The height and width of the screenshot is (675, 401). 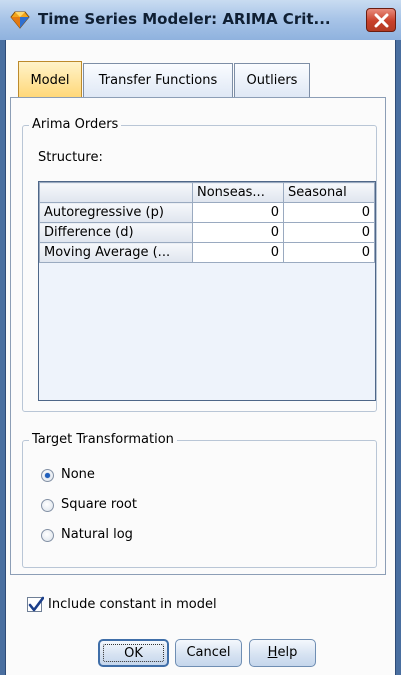 I want to click on cell-ma-seasonal: 0, so click(x=329, y=252).